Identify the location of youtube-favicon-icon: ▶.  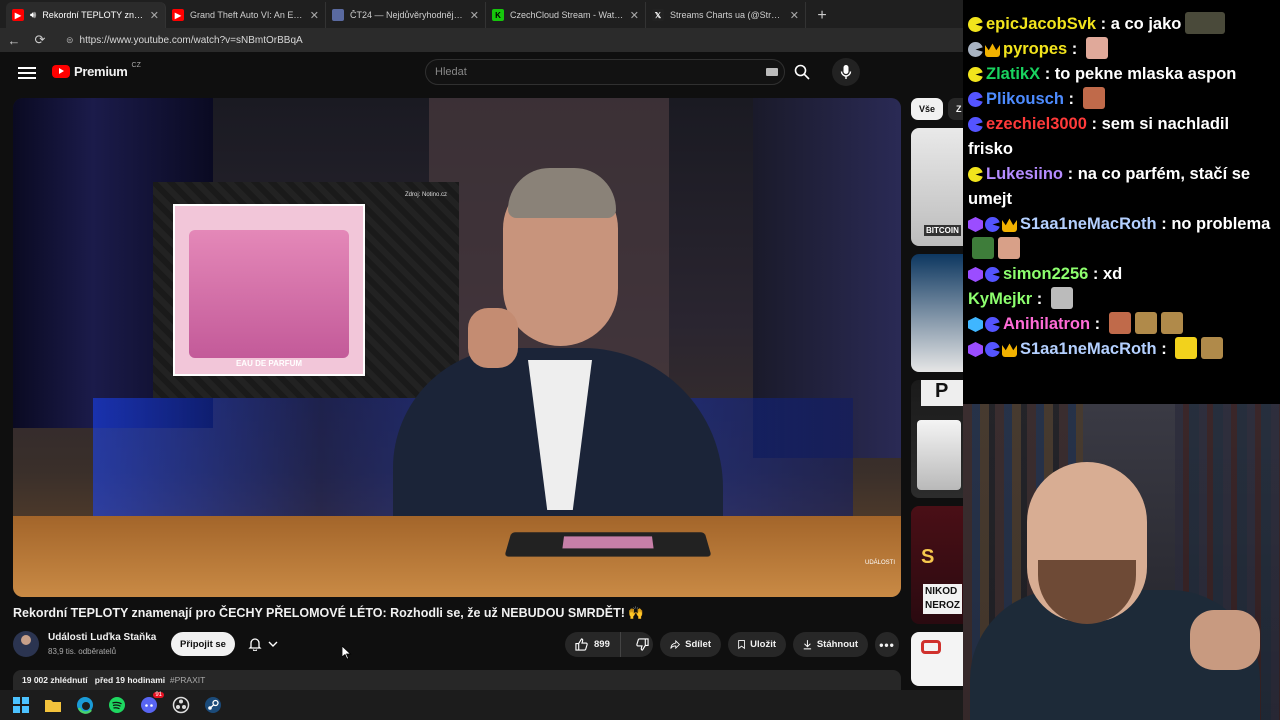
(18, 15).